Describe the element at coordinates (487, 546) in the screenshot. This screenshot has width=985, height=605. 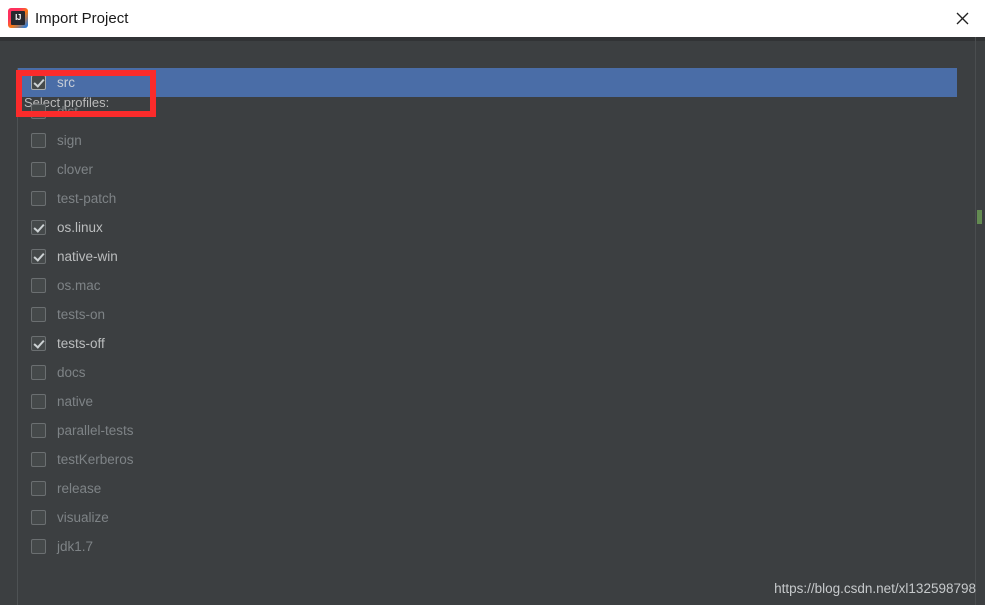
I see `profile-row: jdk1.7` at that location.